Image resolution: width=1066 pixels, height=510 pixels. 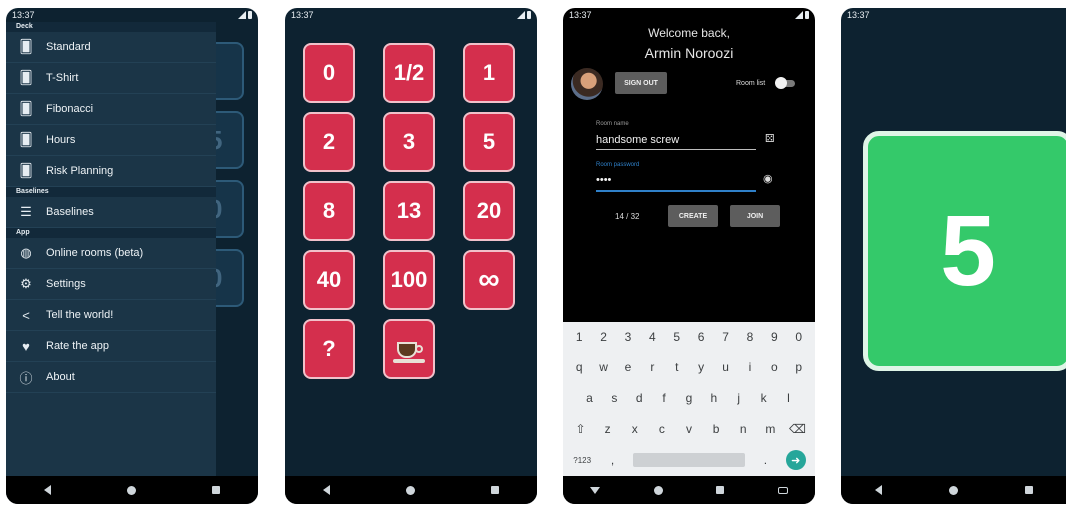 What do you see at coordinates (111, 284) in the screenshot?
I see `drawer-item-settings: ⚙ Settings` at bounding box center [111, 284].